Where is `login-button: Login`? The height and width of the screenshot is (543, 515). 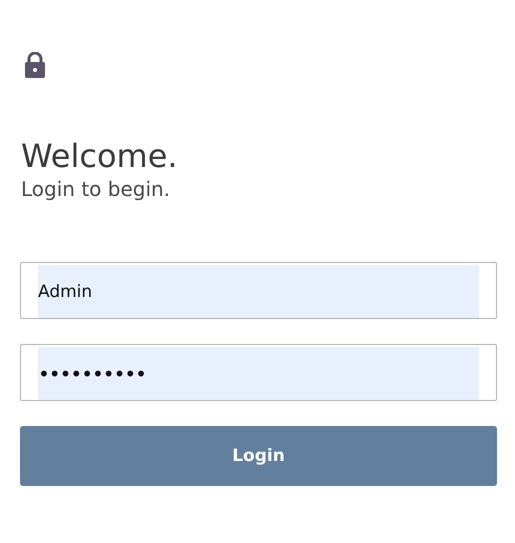 login-button: Login is located at coordinates (258, 456).